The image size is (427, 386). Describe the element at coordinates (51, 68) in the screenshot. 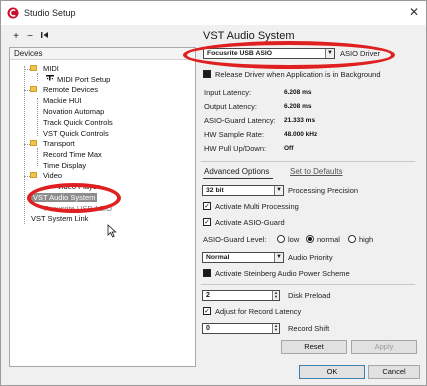

I see `tree-item-midi: MIDI` at that location.